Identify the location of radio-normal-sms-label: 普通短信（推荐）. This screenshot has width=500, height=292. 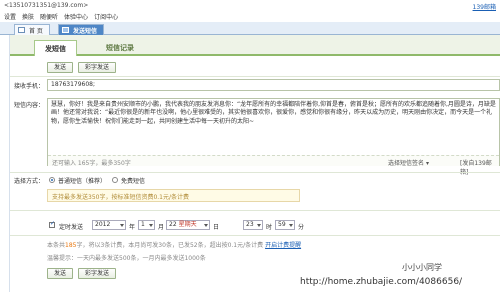
(82, 181).